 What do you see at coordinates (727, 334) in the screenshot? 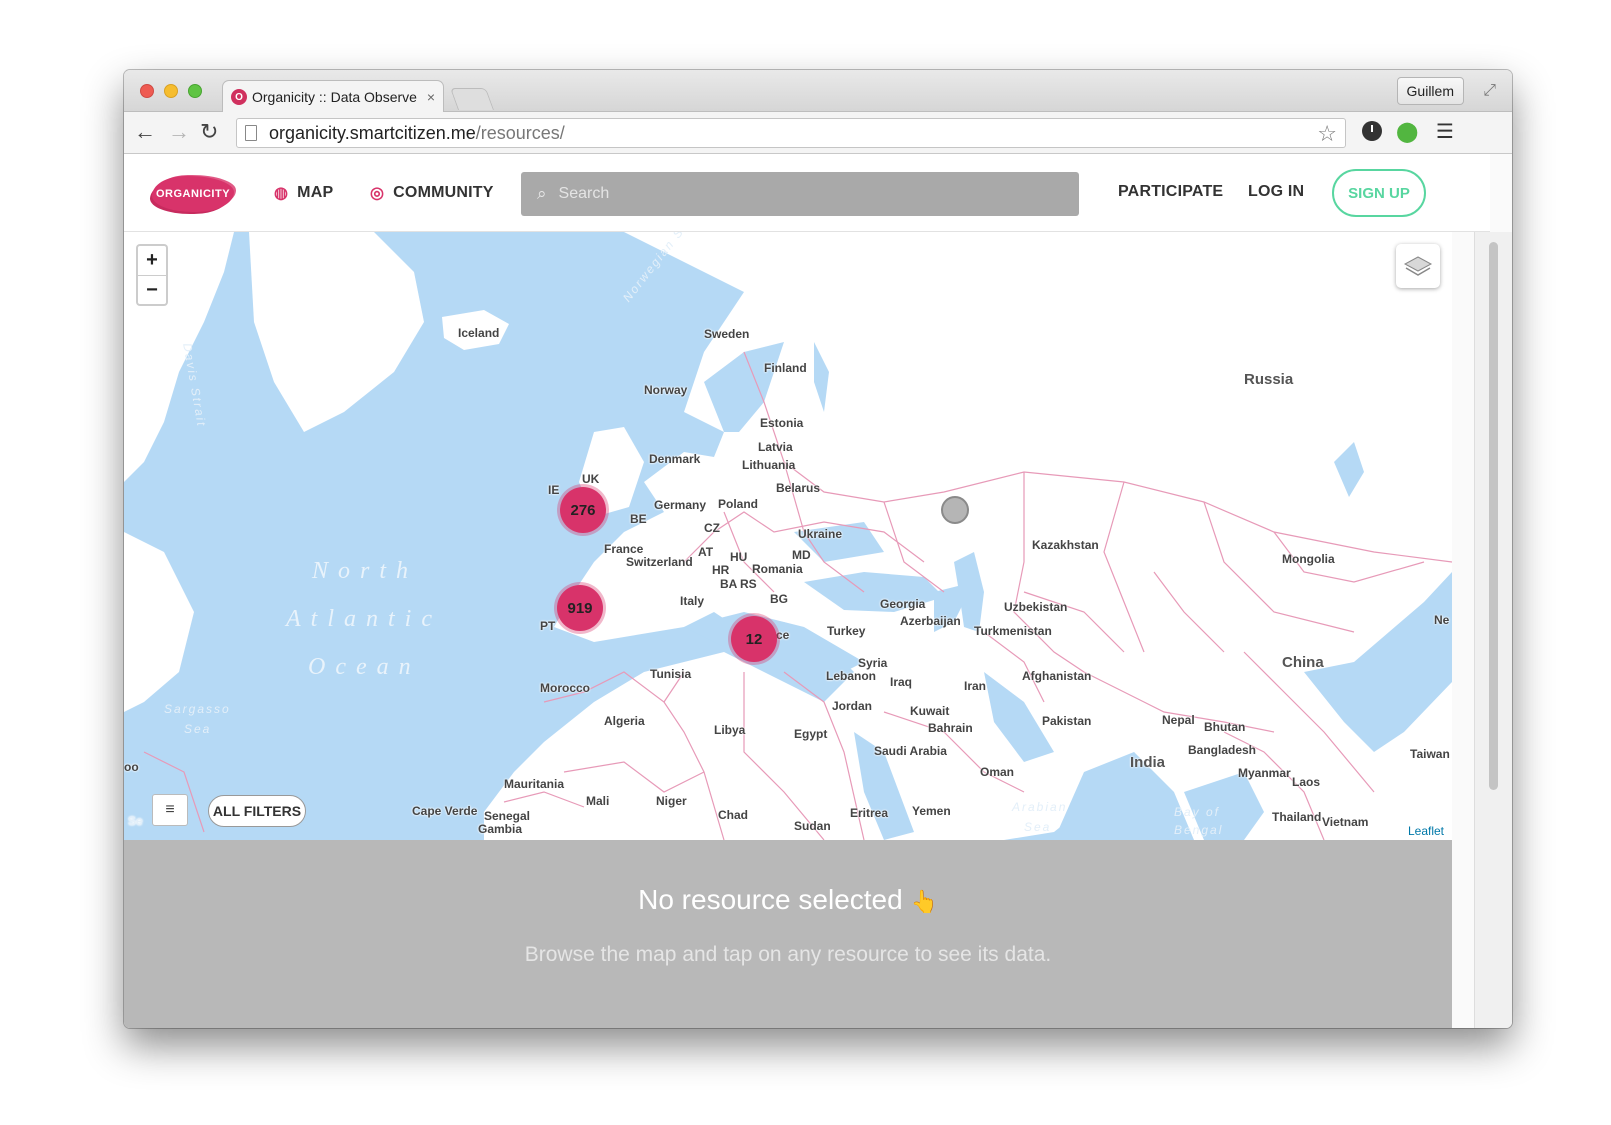
I see `country-label: Sweden` at bounding box center [727, 334].